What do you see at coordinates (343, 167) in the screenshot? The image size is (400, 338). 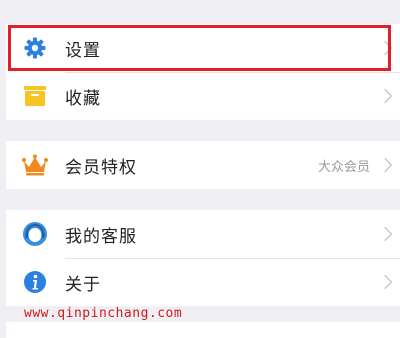 I see `vip-level-value: 大众会员` at bounding box center [343, 167].